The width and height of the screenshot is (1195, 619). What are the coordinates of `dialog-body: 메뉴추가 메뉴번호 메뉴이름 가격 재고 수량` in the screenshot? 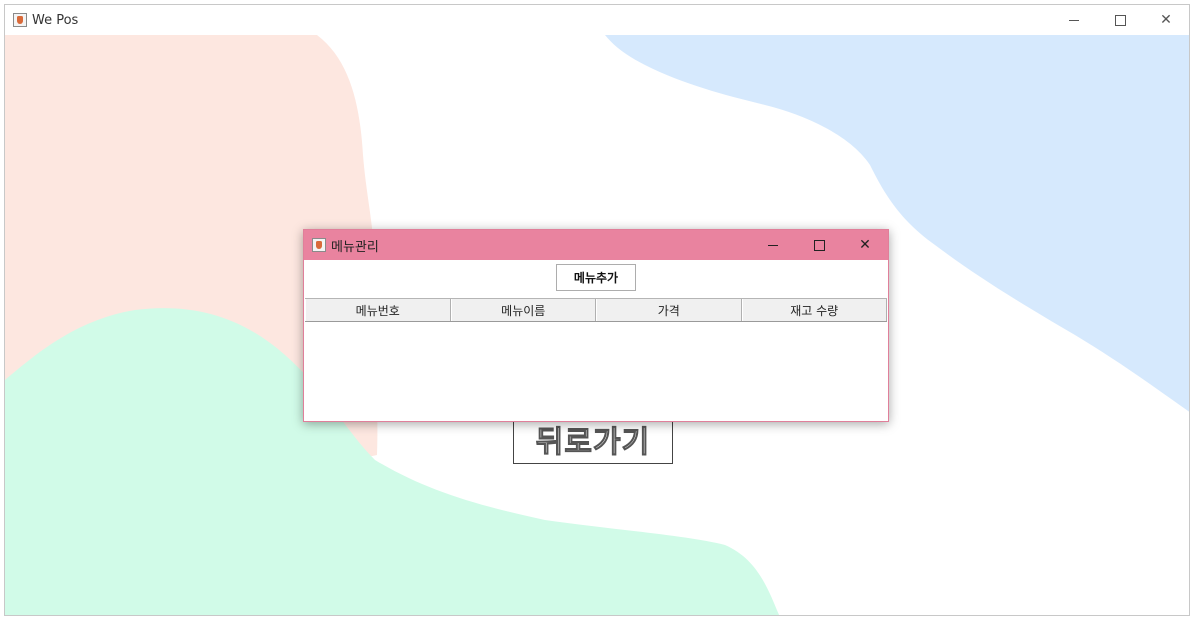 It's located at (596, 341).